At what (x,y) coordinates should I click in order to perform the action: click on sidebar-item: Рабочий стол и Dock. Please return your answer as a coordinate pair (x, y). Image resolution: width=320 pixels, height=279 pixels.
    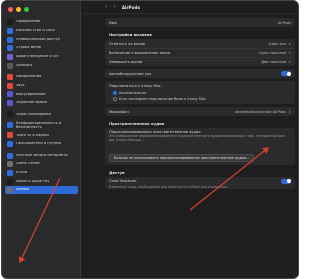
    Looking at the image, I should click on (41, 31).